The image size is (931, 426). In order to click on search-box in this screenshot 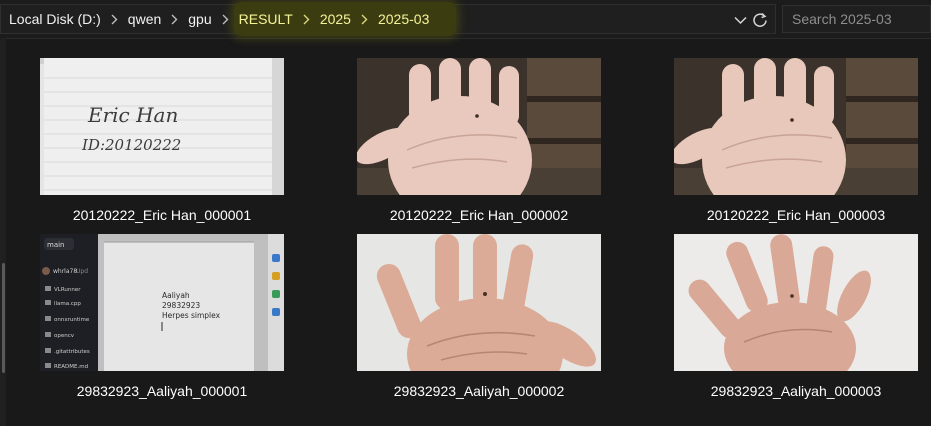, I will do `click(856, 19)`.